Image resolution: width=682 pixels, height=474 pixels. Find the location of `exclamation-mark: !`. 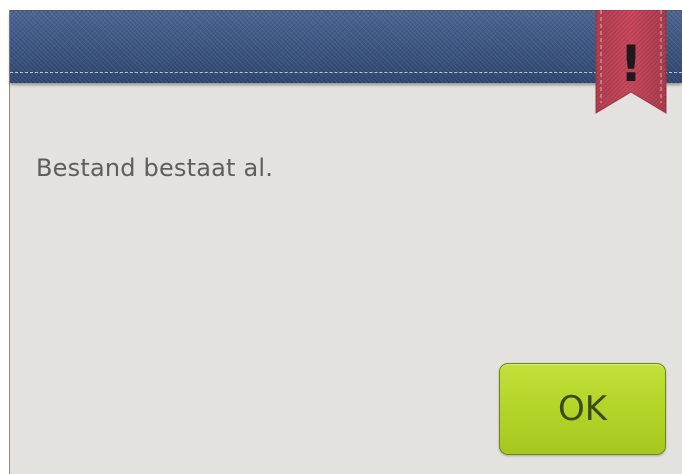

exclamation-mark: ! is located at coordinates (631, 64).